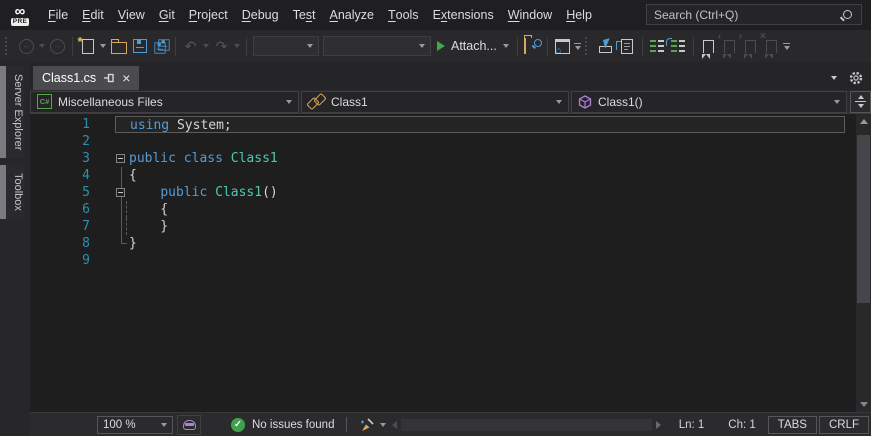 This screenshot has height=436, width=871. I want to click on line-indicator: Ln: 1, so click(692, 425).